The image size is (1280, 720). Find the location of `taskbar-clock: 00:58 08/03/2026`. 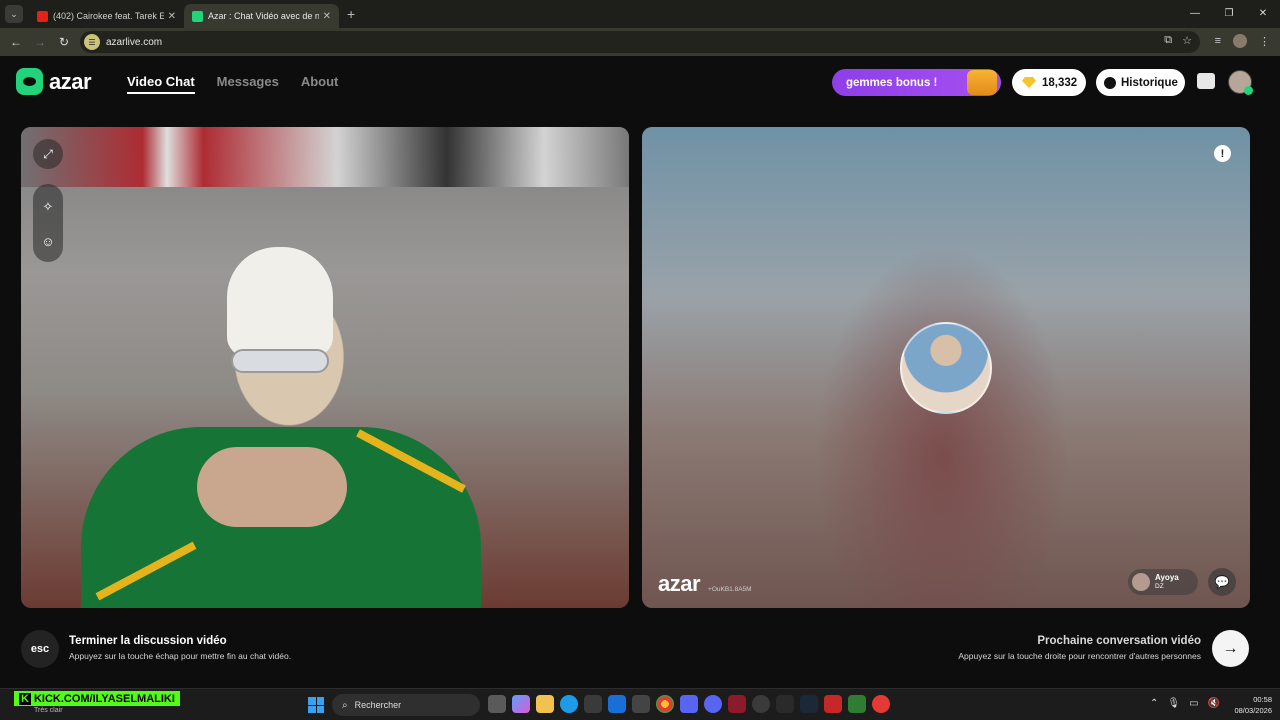

taskbar-clock: 00:58 08/03/2026 is located at coordinates (1253, 705).